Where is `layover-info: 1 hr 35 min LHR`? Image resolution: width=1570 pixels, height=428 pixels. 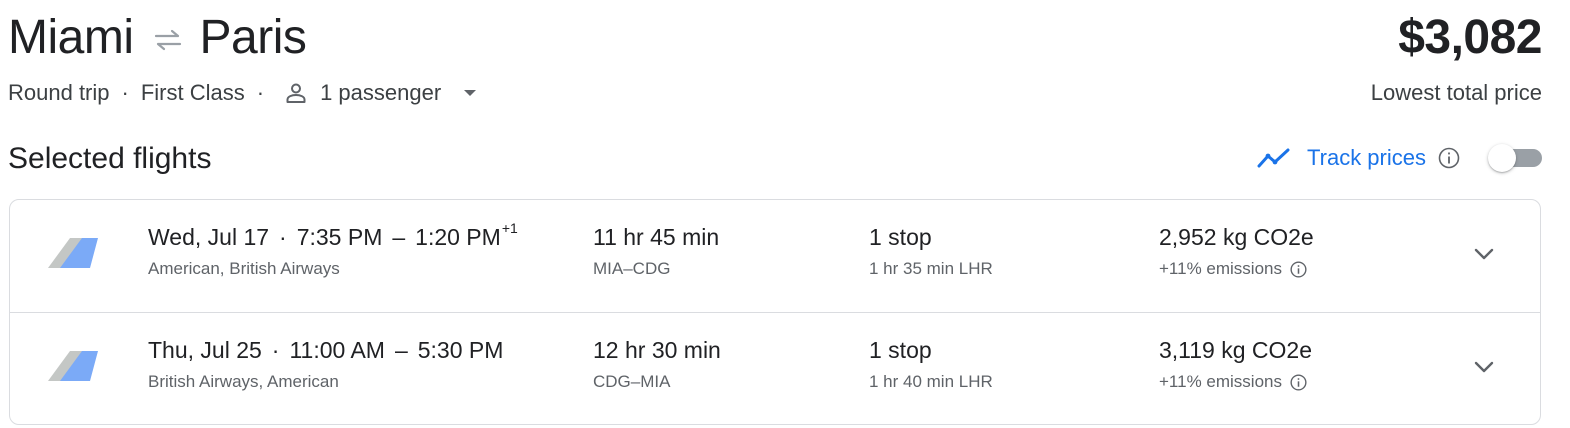
layover-info: 1 hr 35 min LHR is located at coordinates (931, 268).